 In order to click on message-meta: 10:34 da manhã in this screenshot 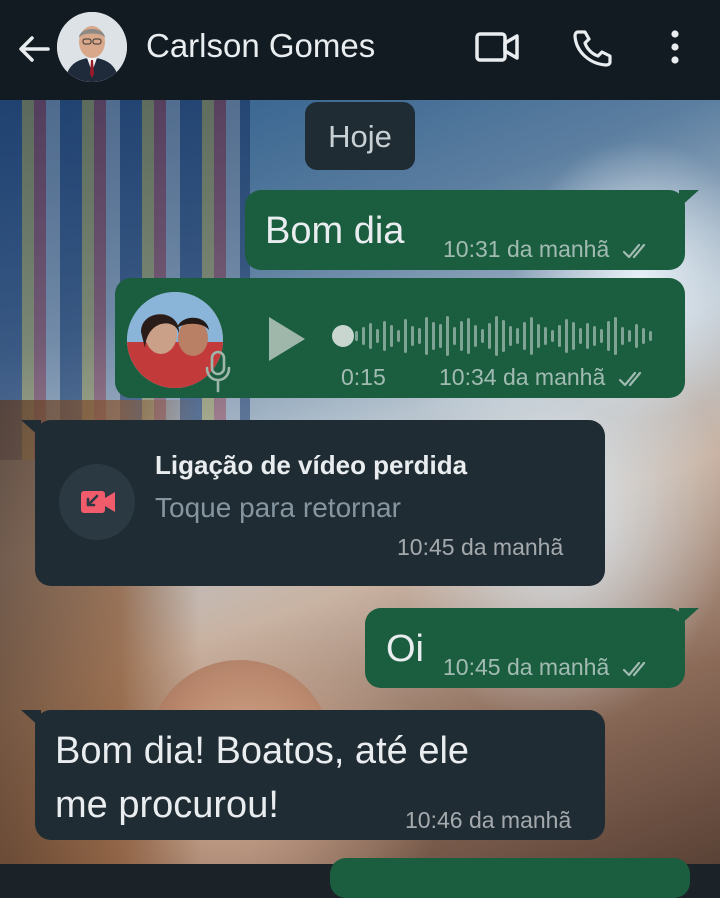, I will do `click(544, 377)`.